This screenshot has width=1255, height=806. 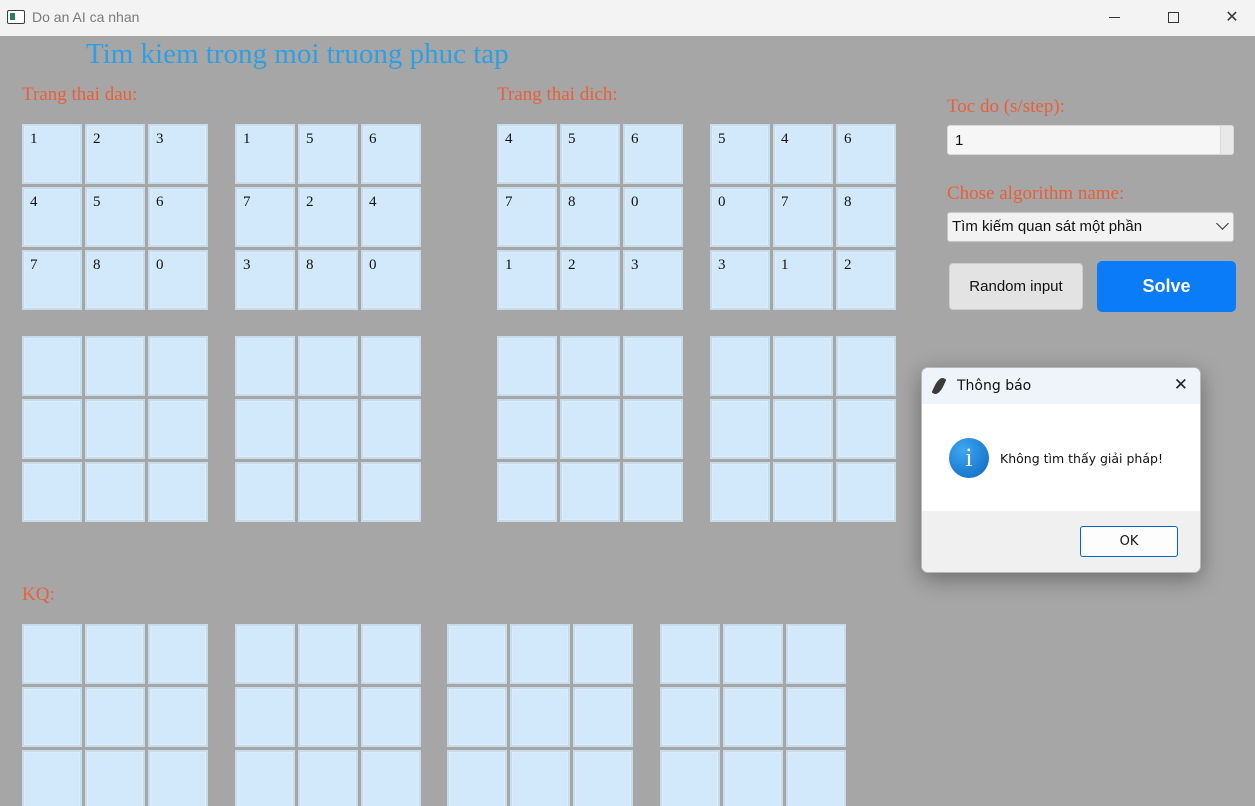 What do you see at coordinates (1226, 140) in the screenshot?
I see `speed-spinner` at bounding box center [1226, 140].